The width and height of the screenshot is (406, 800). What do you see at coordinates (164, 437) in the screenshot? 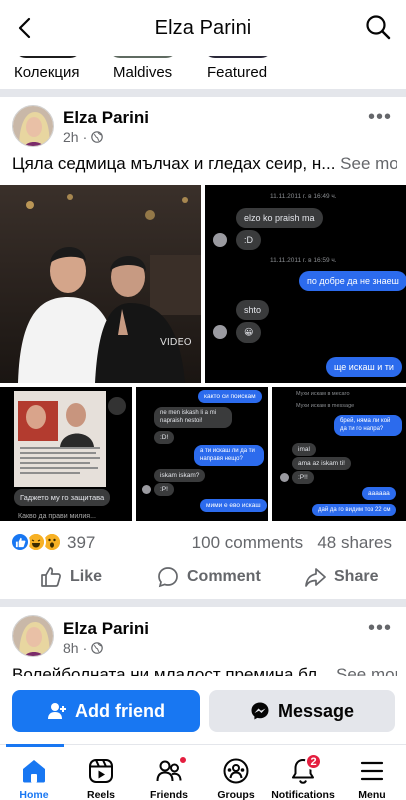
I see `chat-bubble: :D!` at bounding box center [164, 437].